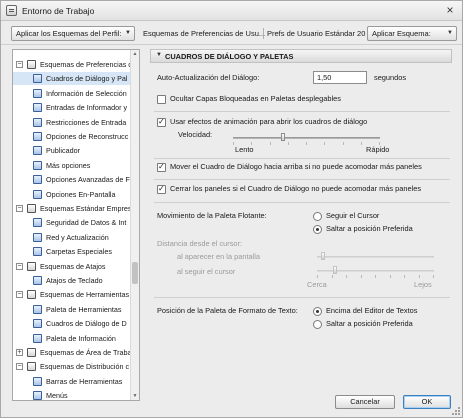 Image resolution: width=463 pixels, height=418 pixels. I want to click on toolbox-icon, so click(37, 309).